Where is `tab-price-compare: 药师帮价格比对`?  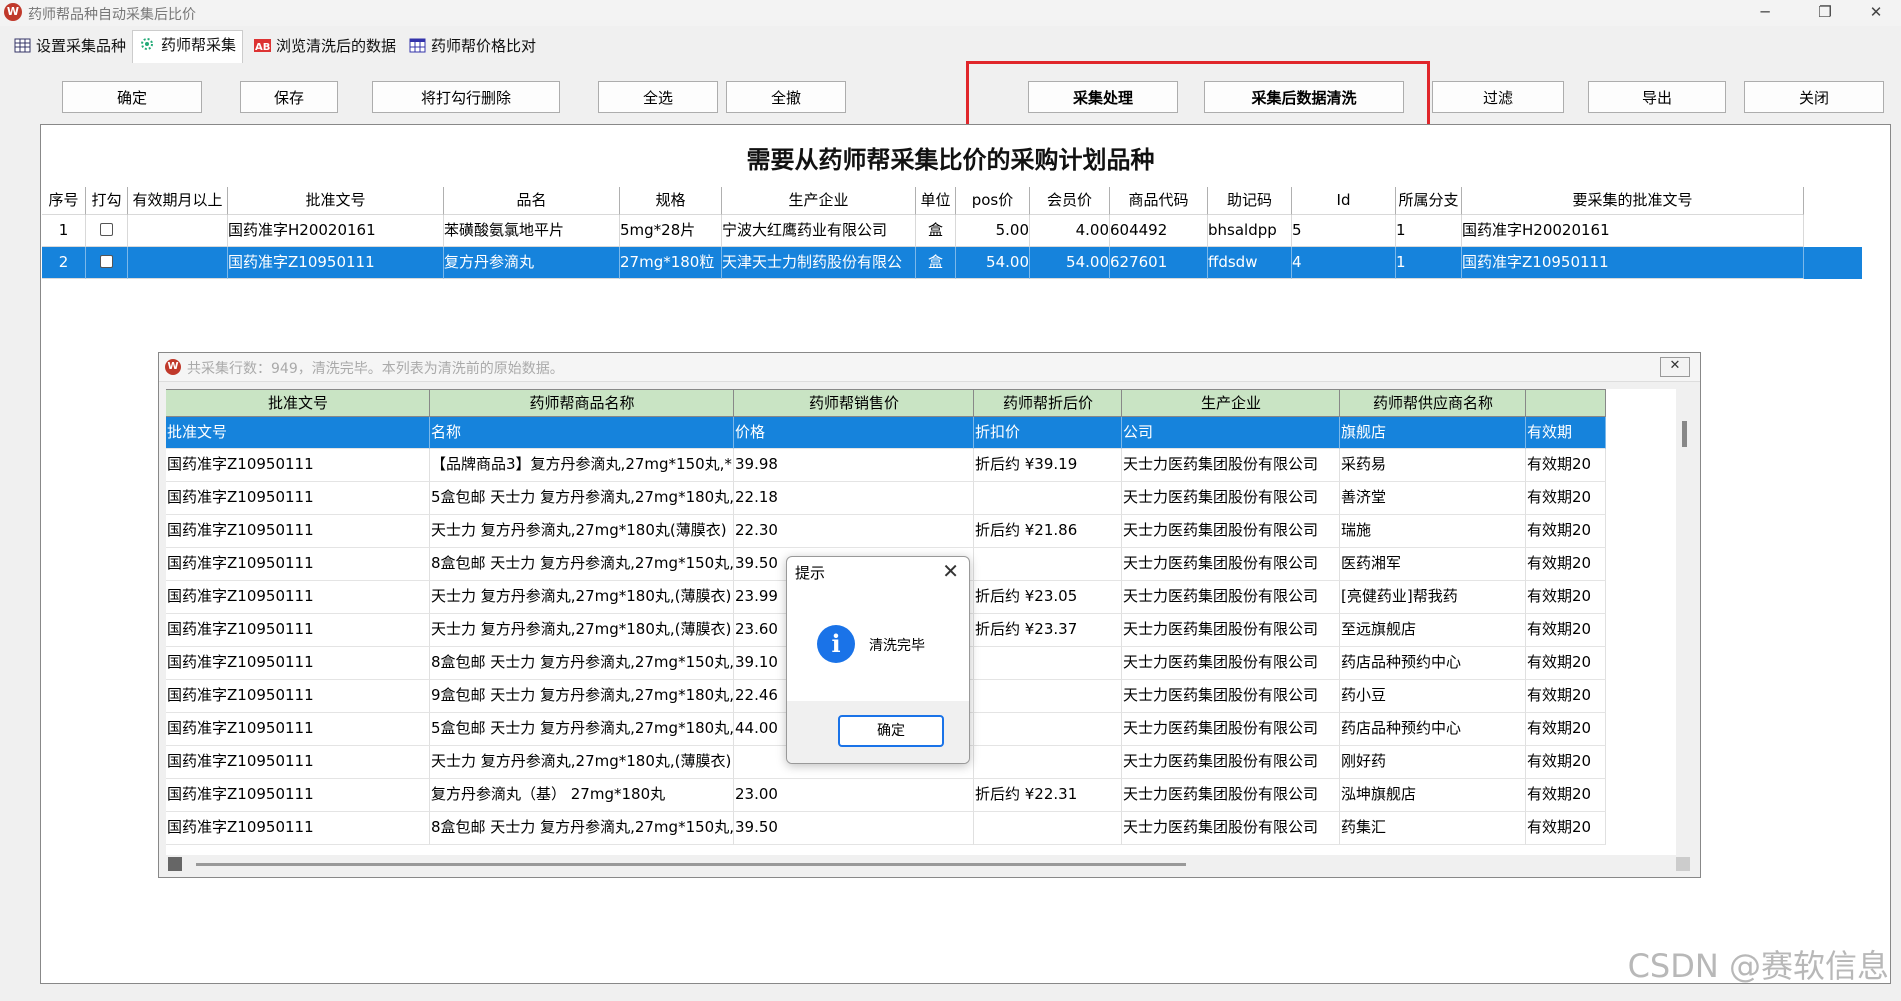
tab-price-compare: 药师帮价格比对 is located at coordinates (472, 46).